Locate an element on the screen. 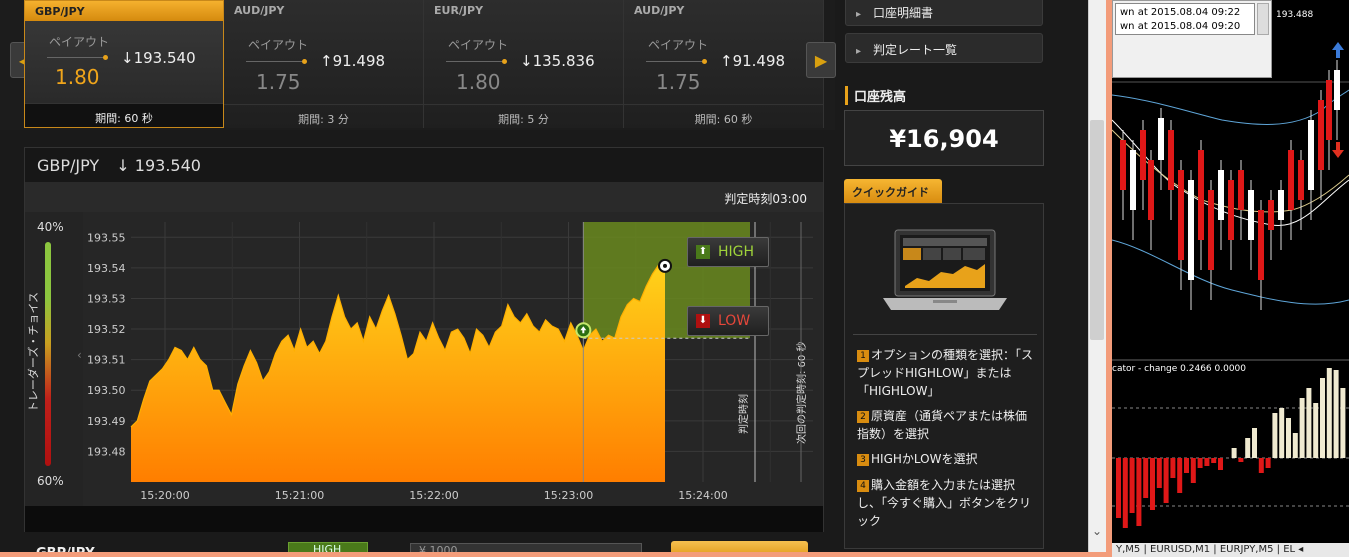 Image resolution: width=1349 pixels, height=557 pixels. x-tick-label: 15:23:00 is located at coordinates (568, 495).